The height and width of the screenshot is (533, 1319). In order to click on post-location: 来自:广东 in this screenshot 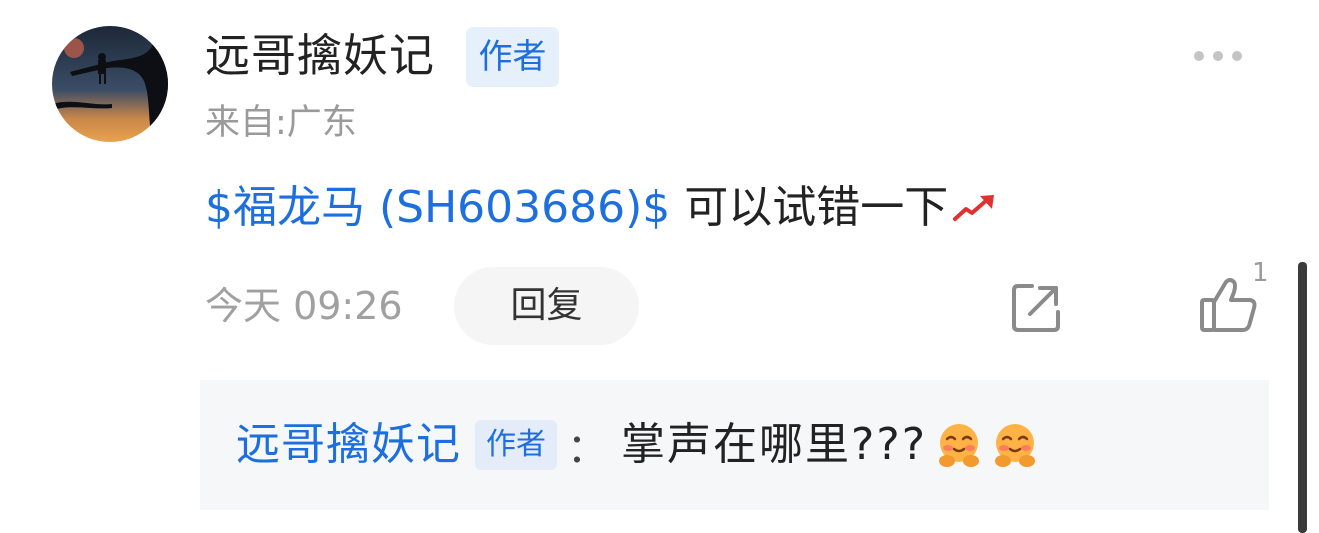, I will do `click(281, 123)`.